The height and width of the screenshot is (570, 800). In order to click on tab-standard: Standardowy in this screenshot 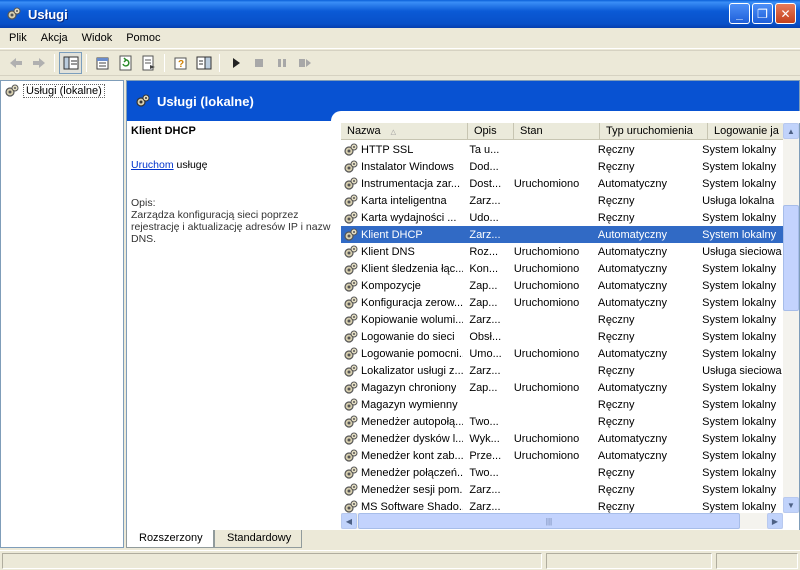, I will do `click(258, 539)`.